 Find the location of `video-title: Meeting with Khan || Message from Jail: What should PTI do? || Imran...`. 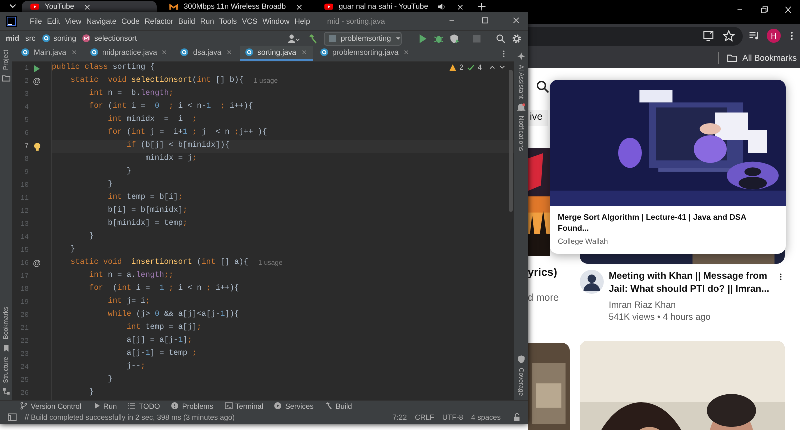

video-title: Meeting with Khan || Message from Jail: What should PTI do? || Imran... is located at coordinates (690, 283).